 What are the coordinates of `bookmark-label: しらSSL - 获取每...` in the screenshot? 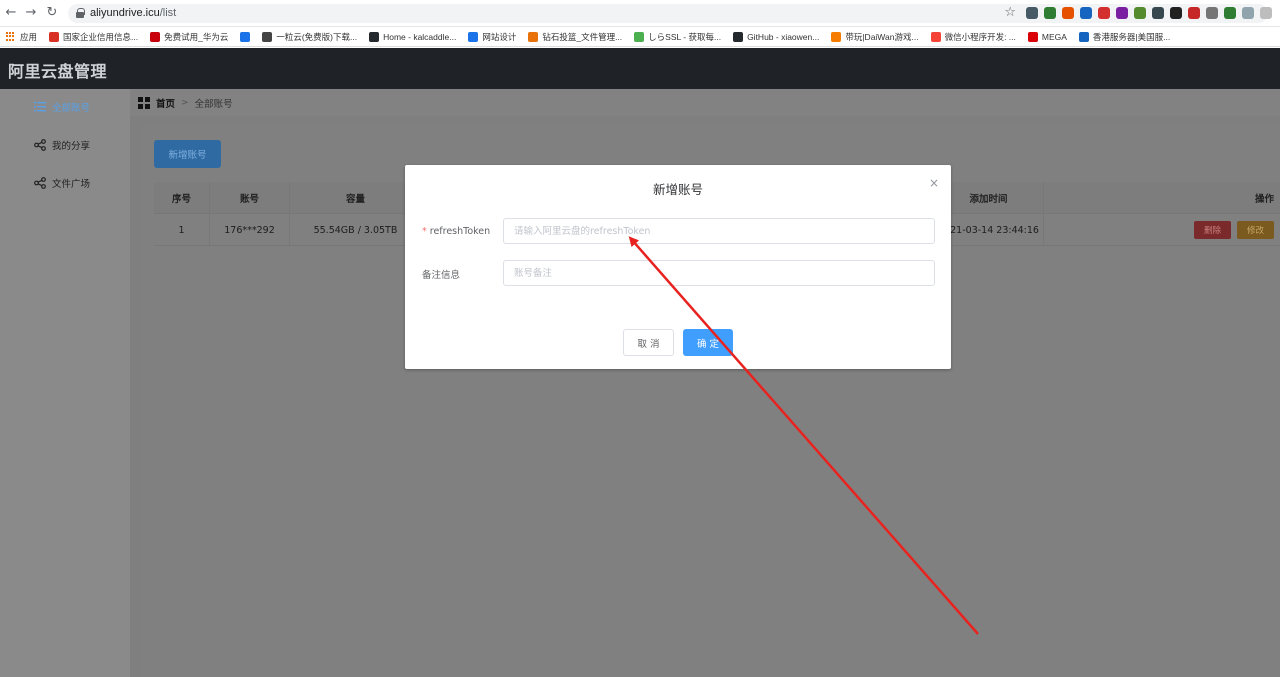 It's located at (685, 36).